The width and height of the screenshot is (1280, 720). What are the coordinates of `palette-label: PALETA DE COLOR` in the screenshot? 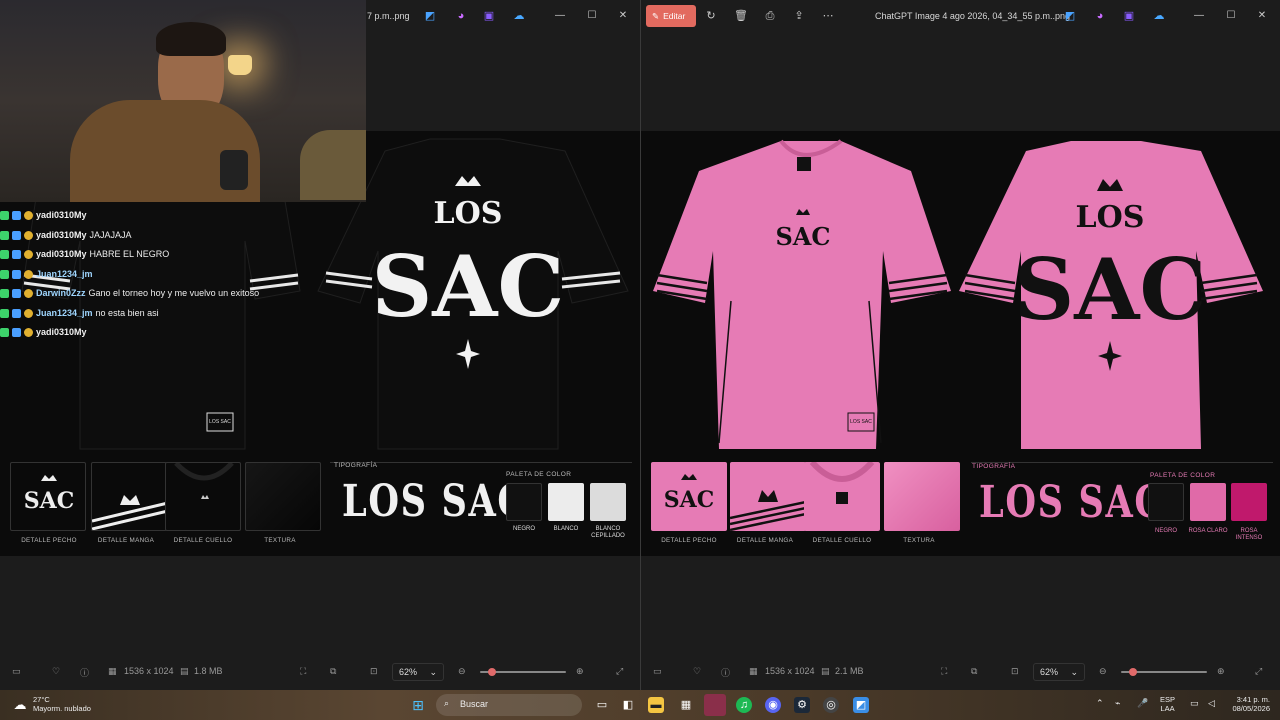 It's located at (539, 474).